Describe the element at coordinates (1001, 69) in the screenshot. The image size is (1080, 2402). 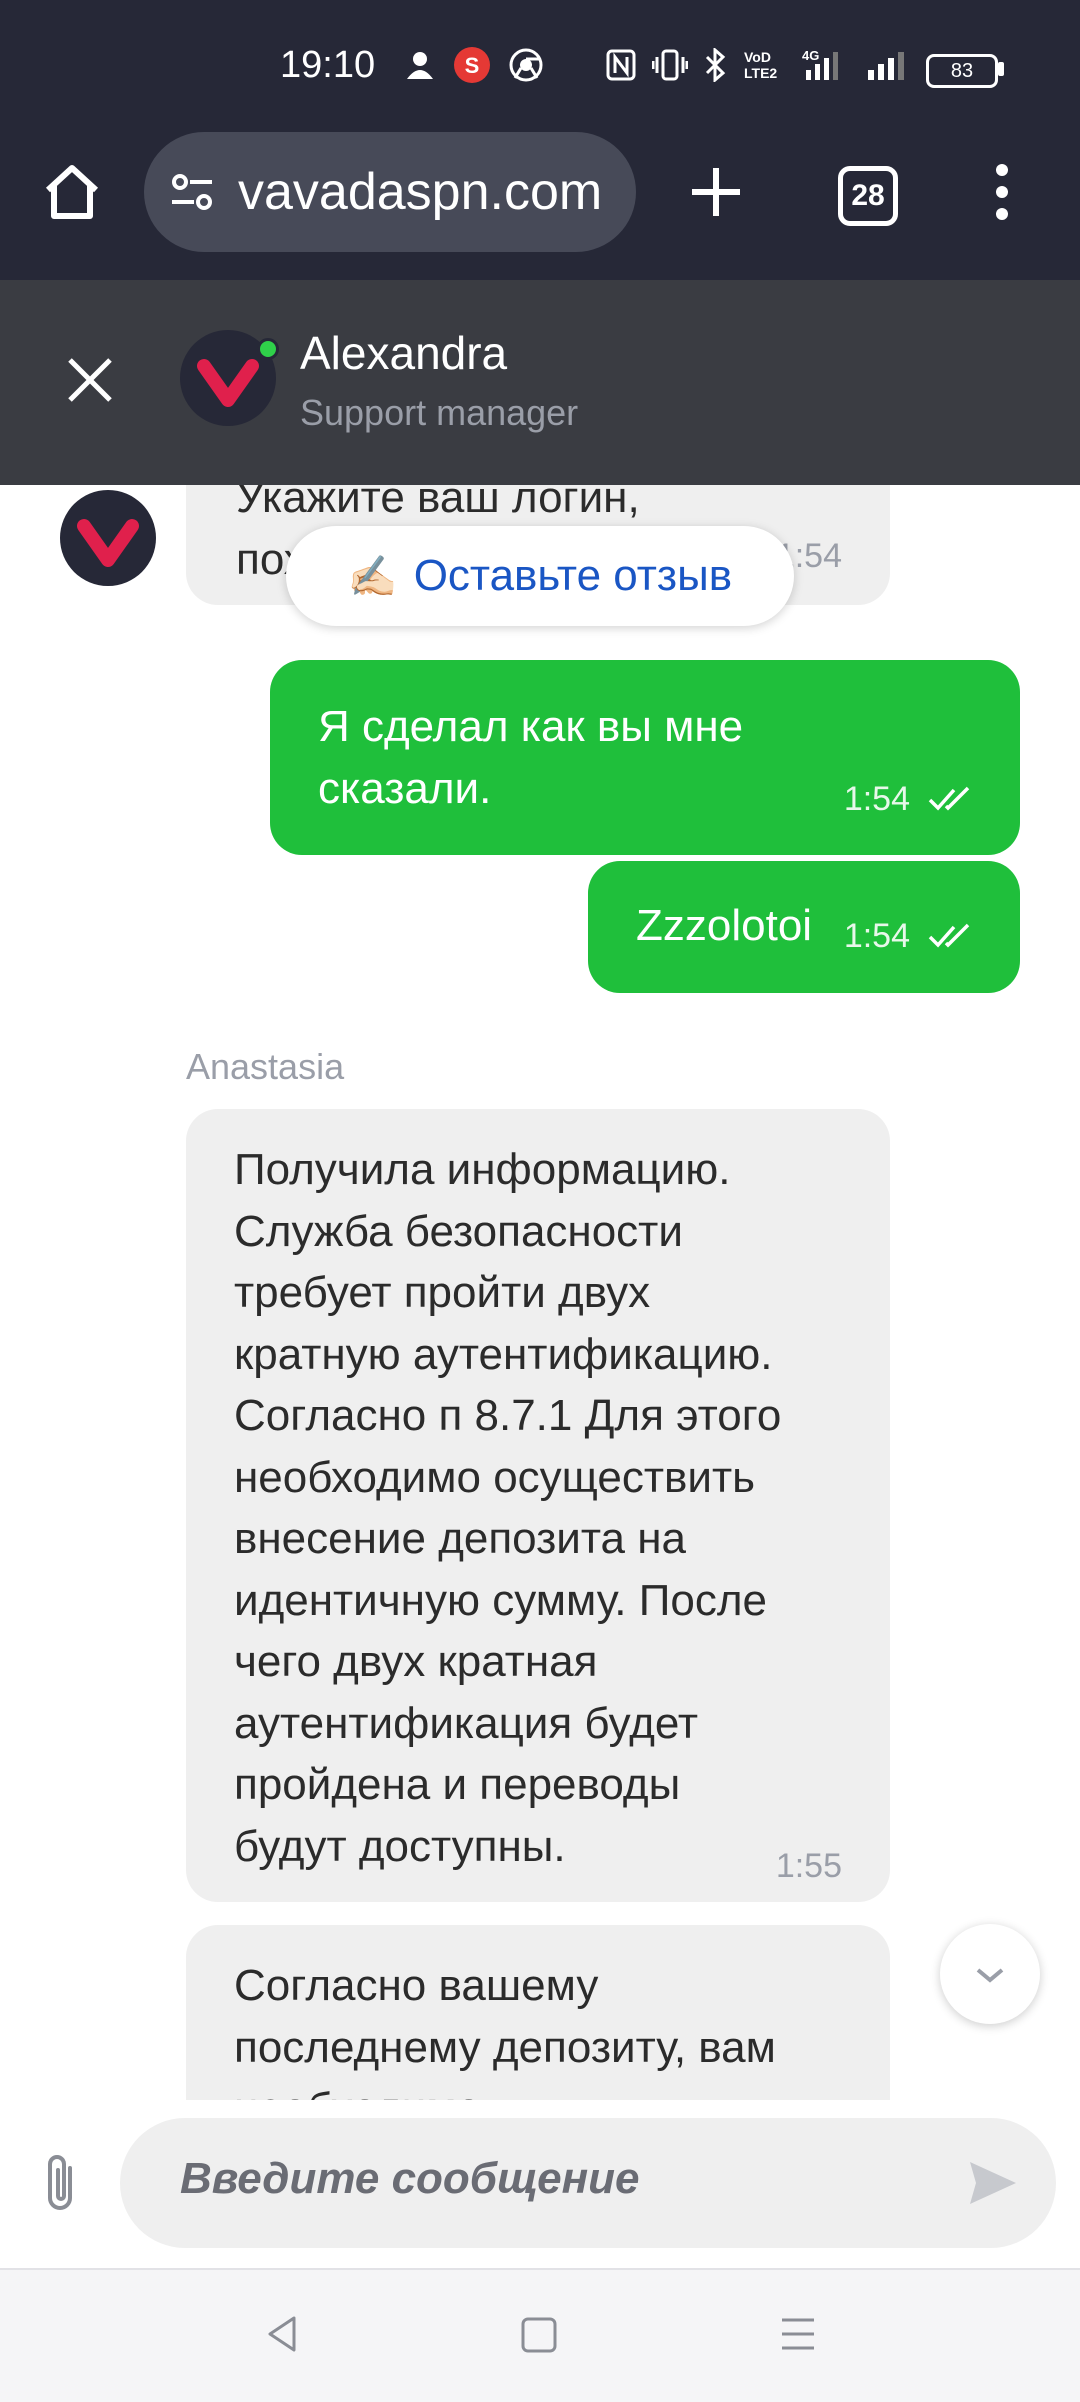
I see `battery-cap` at that location.